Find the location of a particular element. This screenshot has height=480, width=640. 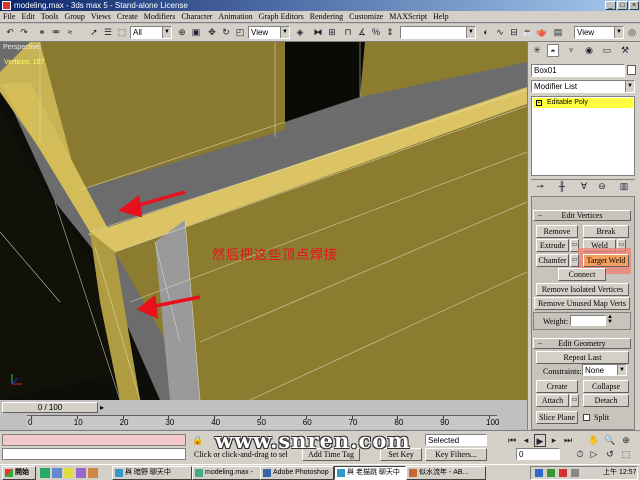

next-frame-icon: ▸ is located at coordinates (102, 407).